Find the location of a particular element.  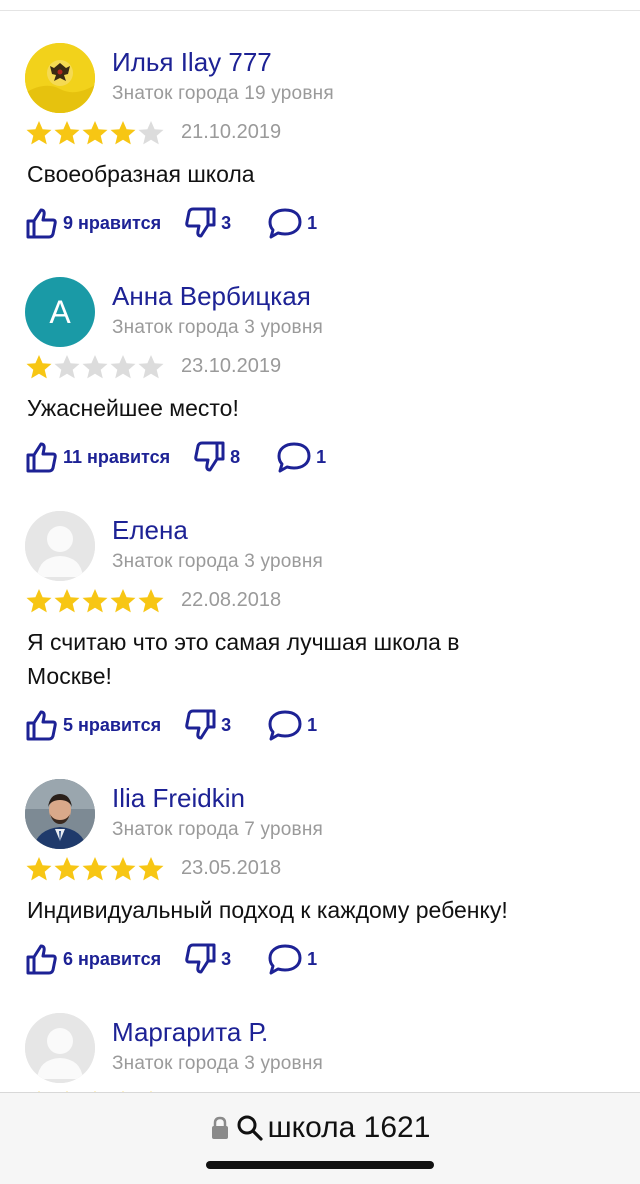

review-date: 23.10.2019 is located at coordinates (231, 366).